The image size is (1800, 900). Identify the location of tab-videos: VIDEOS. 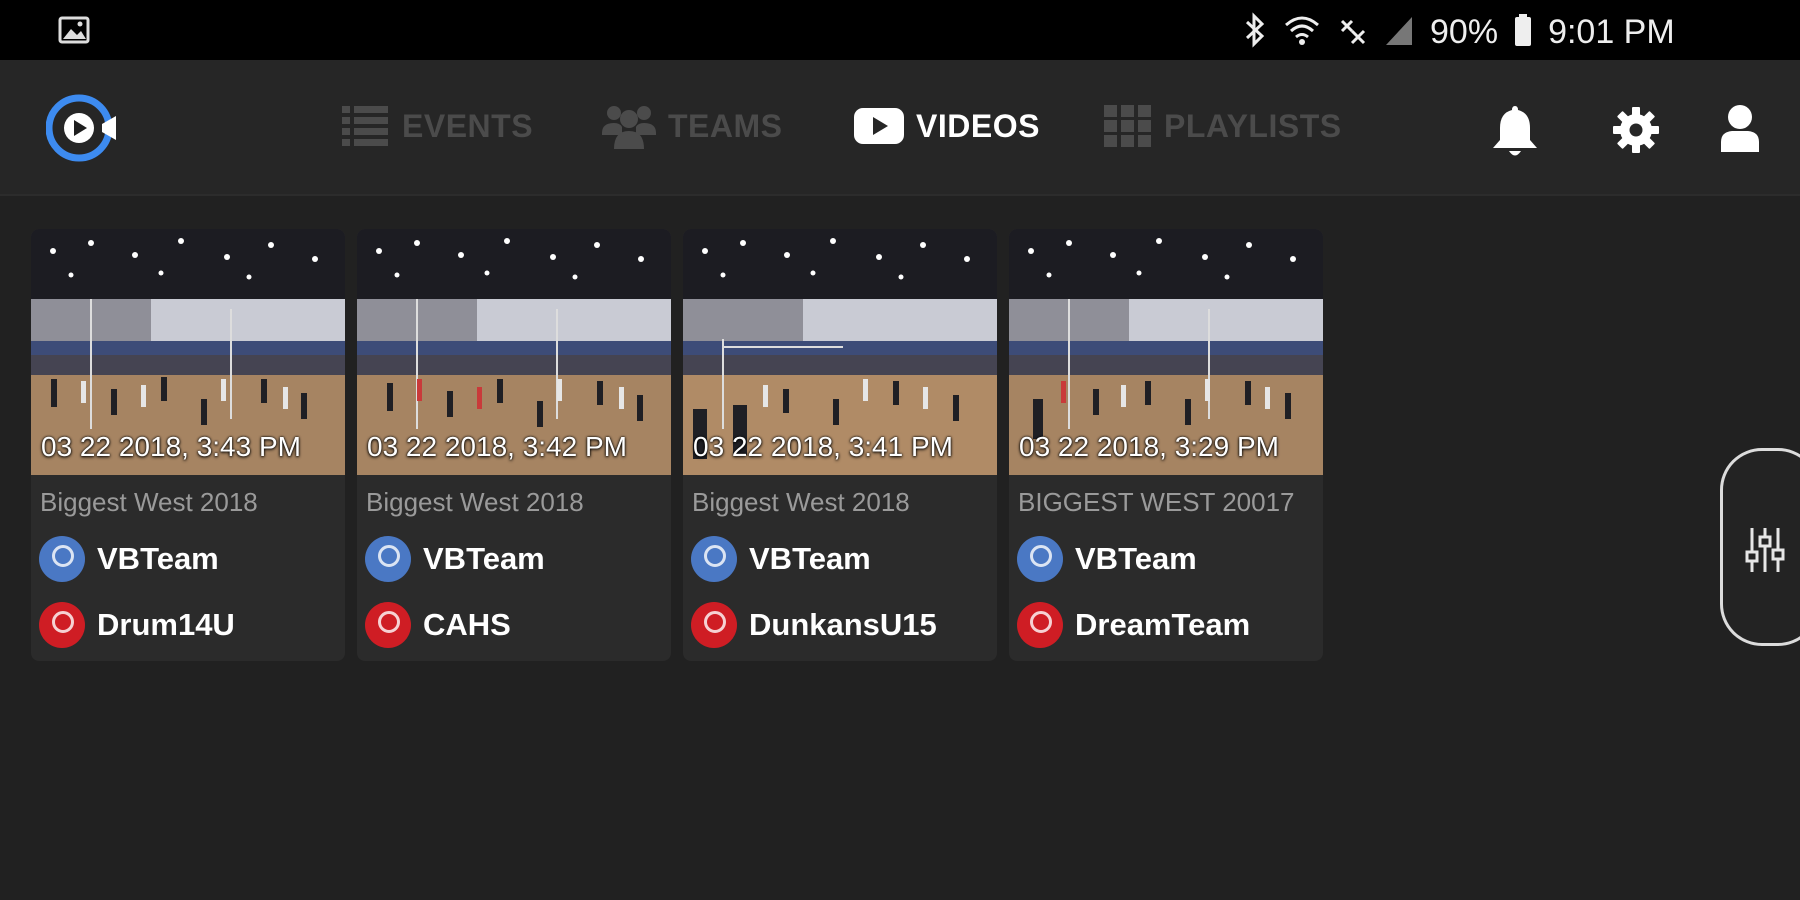
(947, 126).